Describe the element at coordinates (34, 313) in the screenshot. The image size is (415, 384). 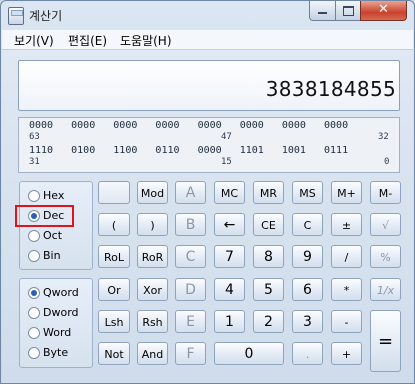
I see `radio-dword-indicator` at that location.